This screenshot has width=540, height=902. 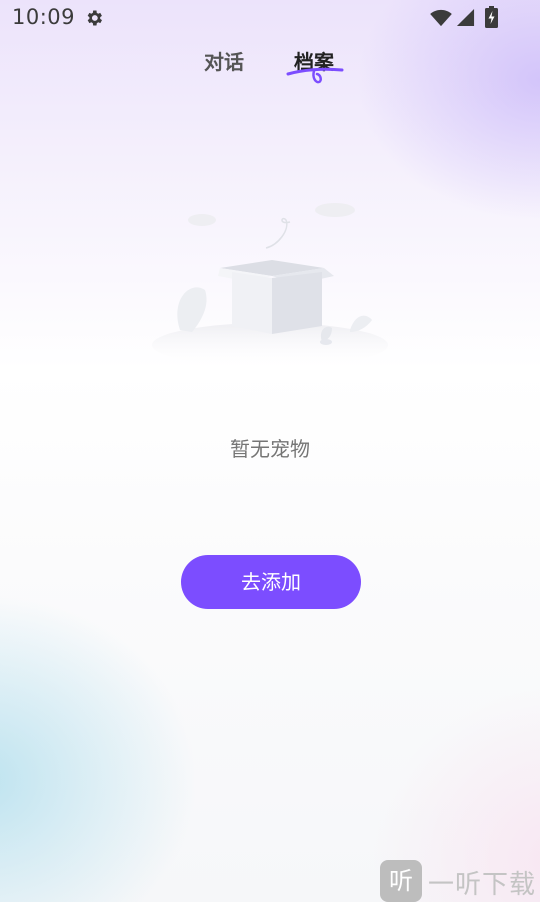 I want to click on watermark-text: 一听下载, so click(x=482, y=885).